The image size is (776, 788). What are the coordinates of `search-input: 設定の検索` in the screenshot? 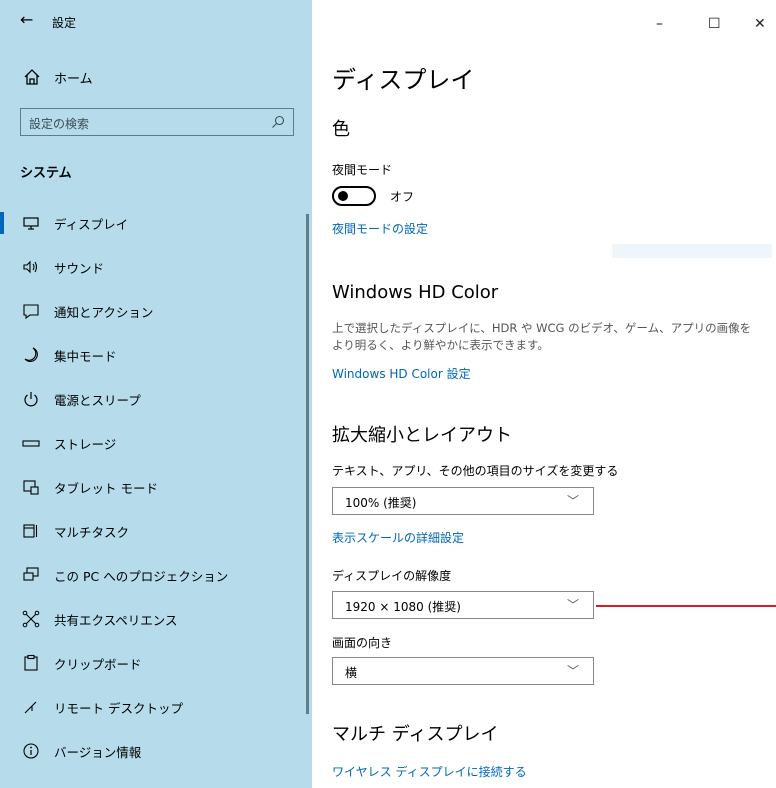 It's located at (157, 122).